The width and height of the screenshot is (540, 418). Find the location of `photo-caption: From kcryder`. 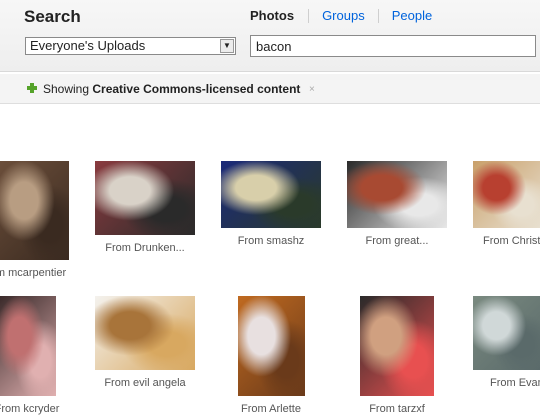

photo-caption: From kcryder is located at coordinates (31, 409).